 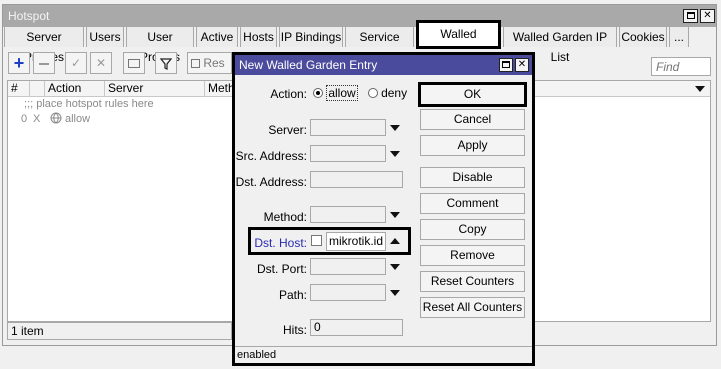 What do you see at coordinates (295, 330) in the screenshot?
I see `hits-label: Hits:` at bounding box center [295, 330].